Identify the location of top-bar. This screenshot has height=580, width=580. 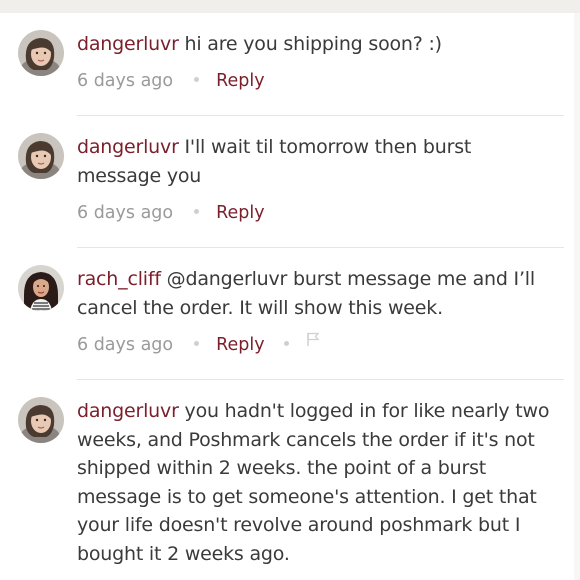
(290, 6).